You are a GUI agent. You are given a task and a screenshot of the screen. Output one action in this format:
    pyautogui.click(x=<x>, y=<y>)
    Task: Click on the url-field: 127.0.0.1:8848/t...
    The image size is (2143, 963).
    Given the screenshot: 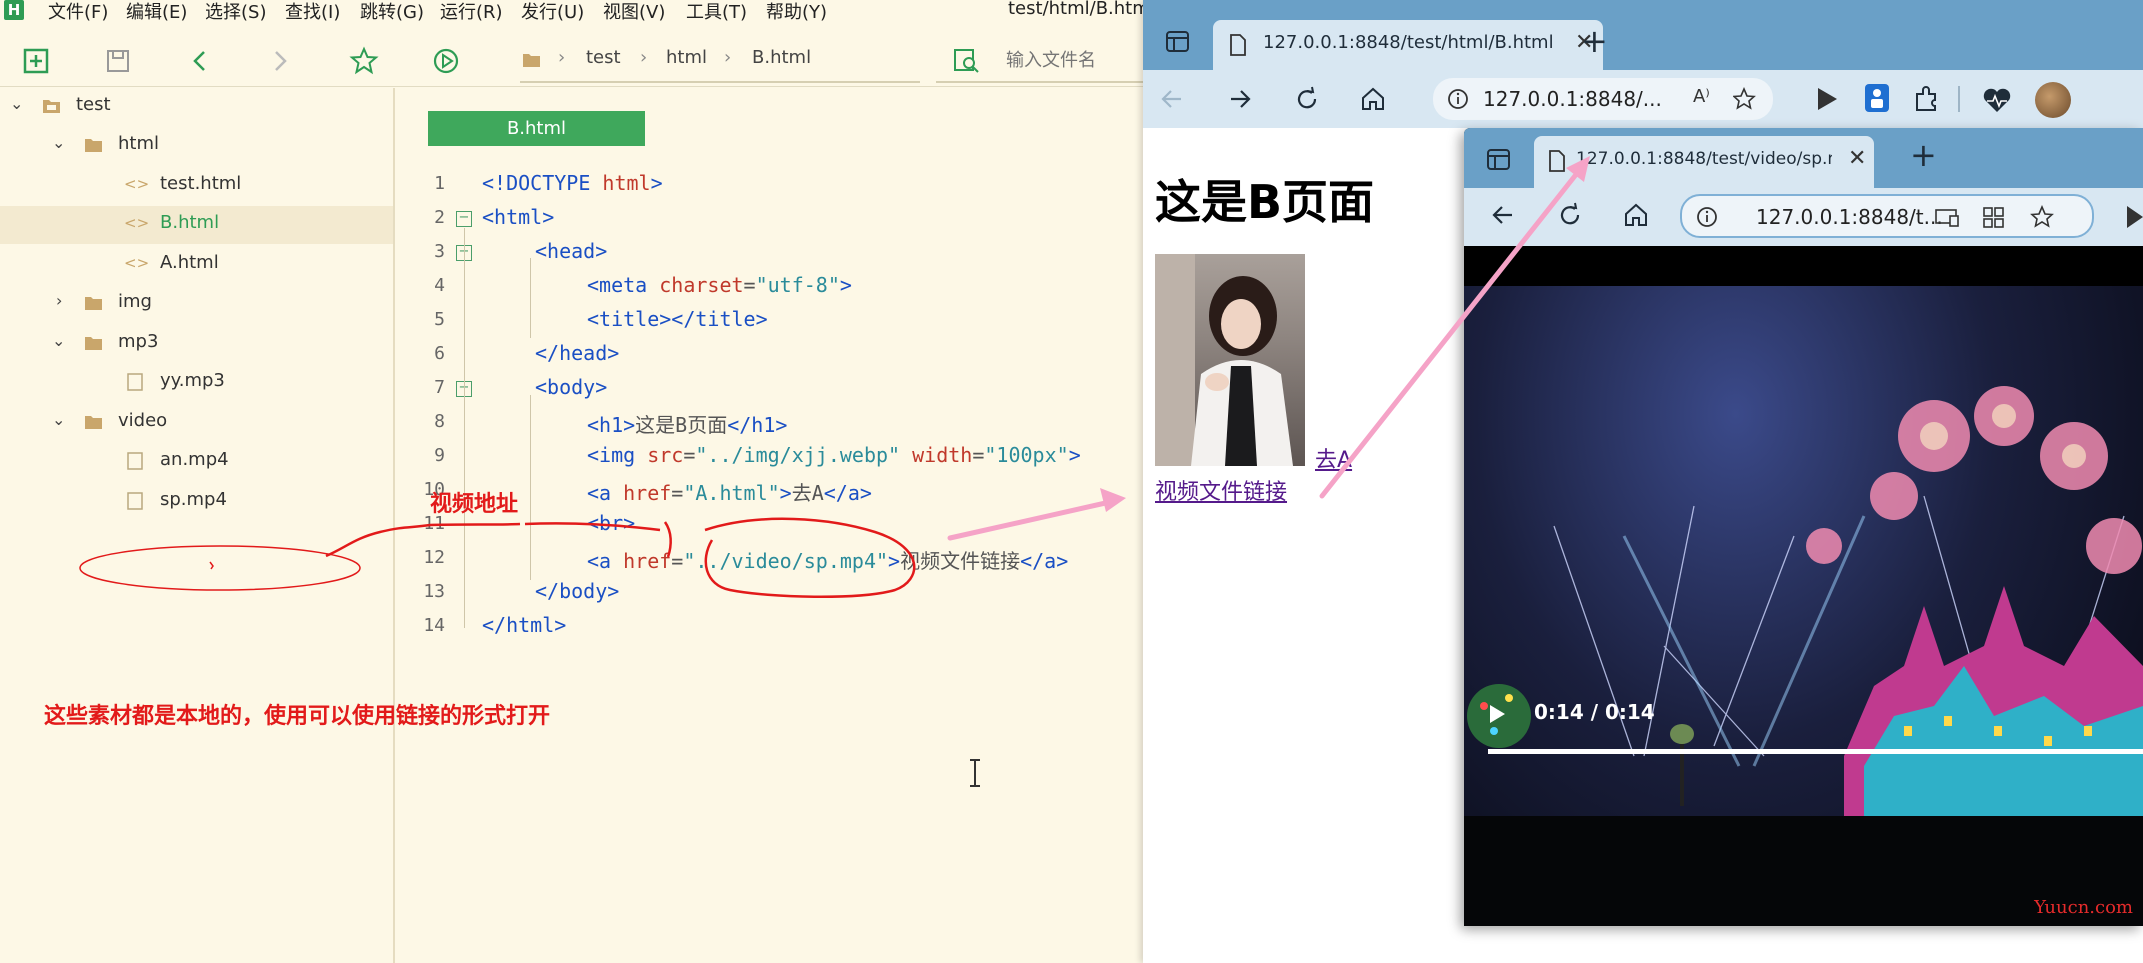 What is the action you would take?
    pyautogui.click(x=1887, y=216)
    